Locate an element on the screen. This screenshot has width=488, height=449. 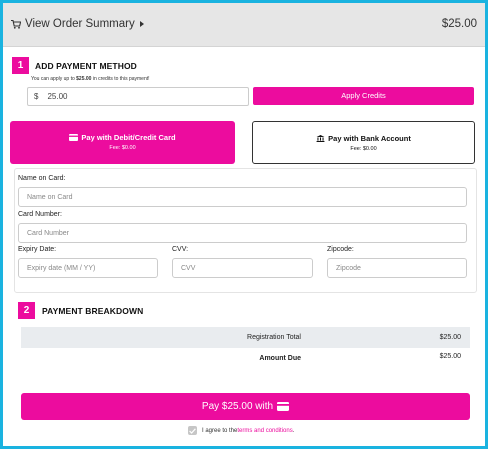
card-number-label: Card Number: is located at coordinates (40, 214).